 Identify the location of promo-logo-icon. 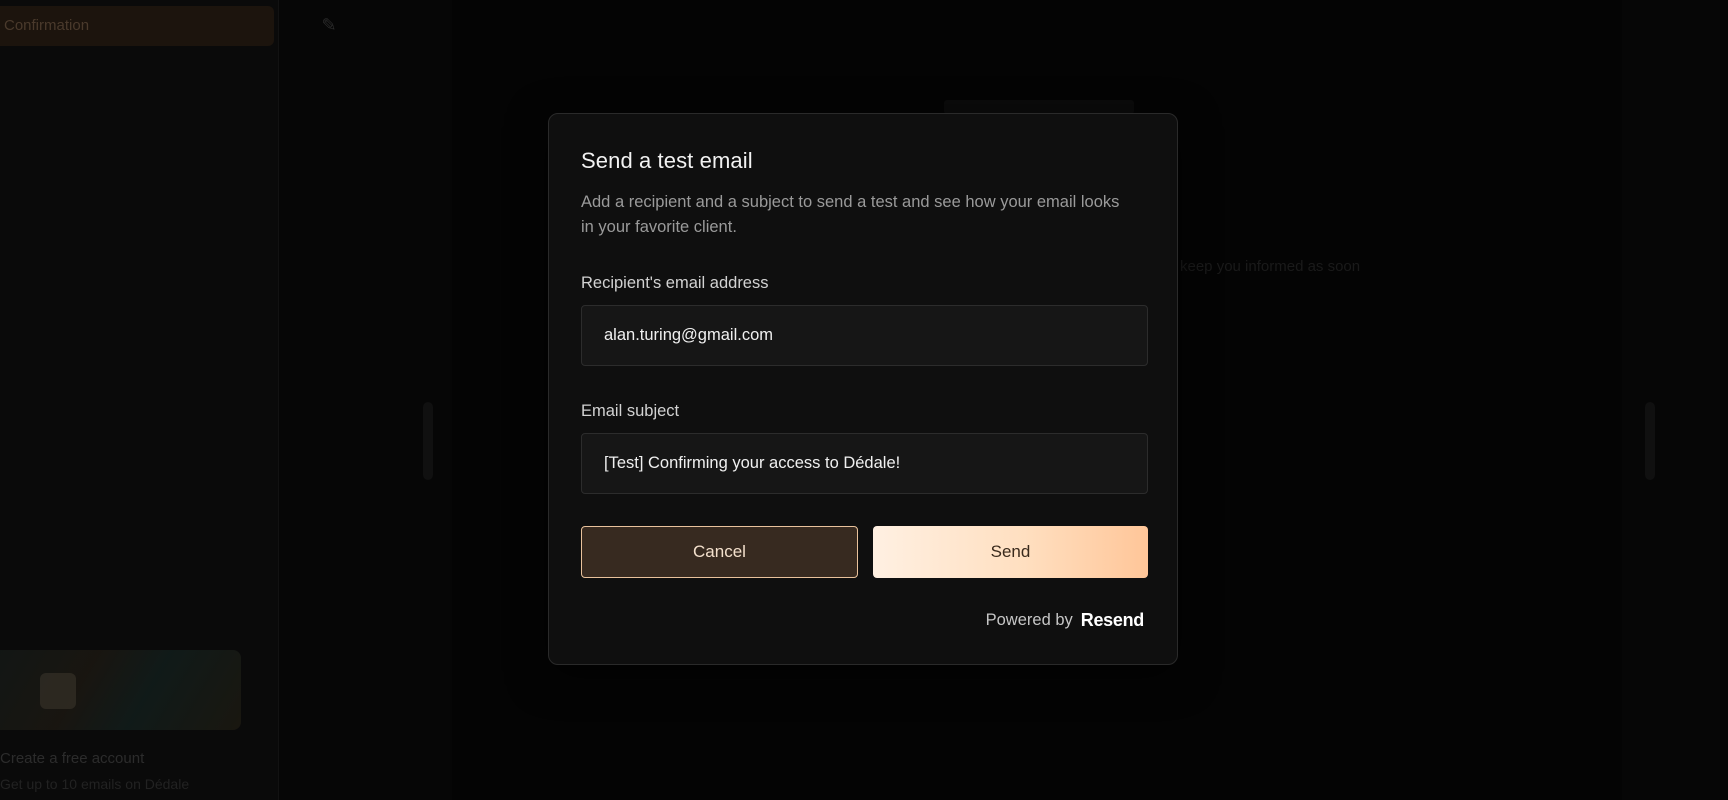
(58, 691).